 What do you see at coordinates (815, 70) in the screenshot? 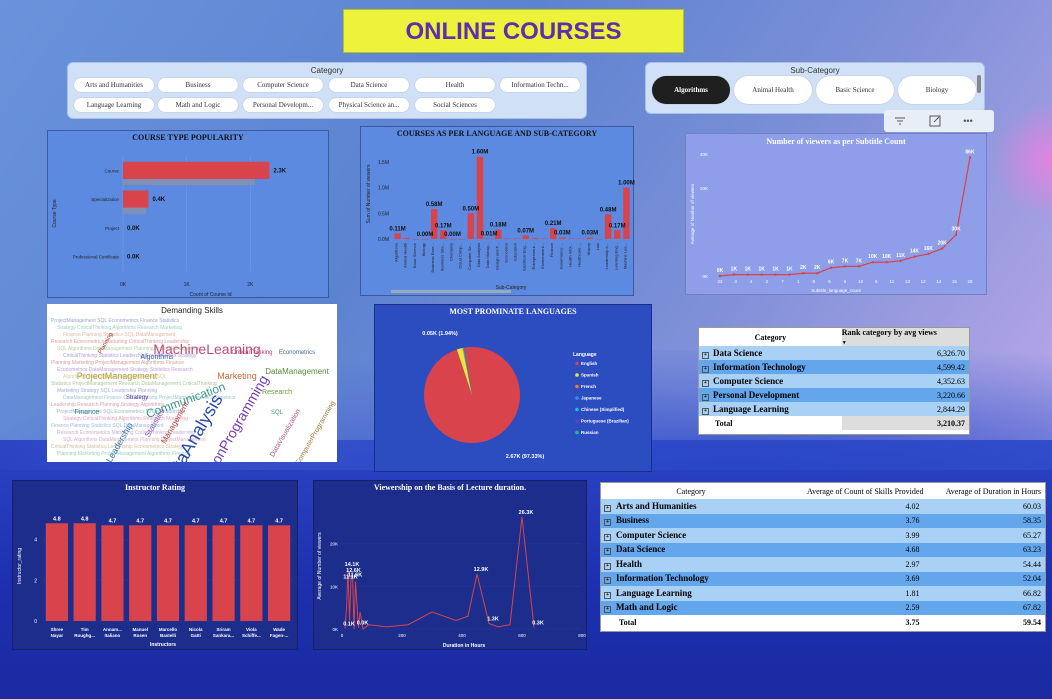
I see `subcategory-slicer-header: Sub-Category` at bounding box center [815, 70].